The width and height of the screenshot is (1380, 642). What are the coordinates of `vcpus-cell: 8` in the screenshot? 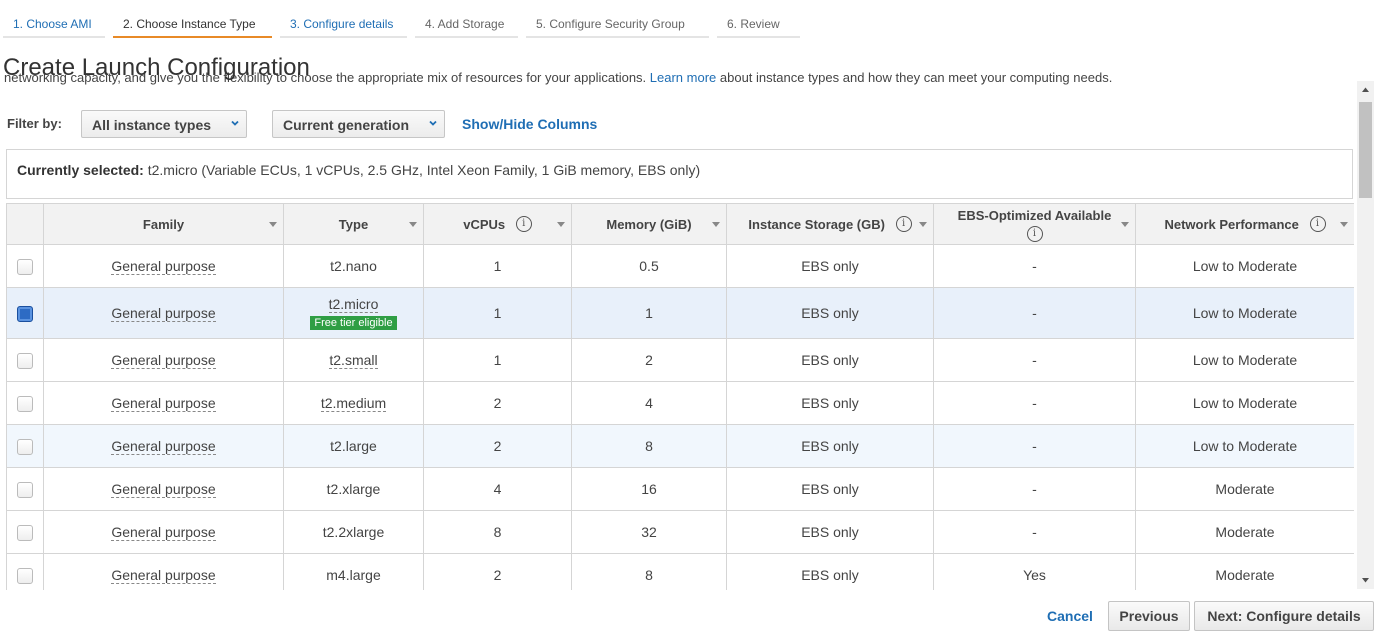 It's located at (497, 532).